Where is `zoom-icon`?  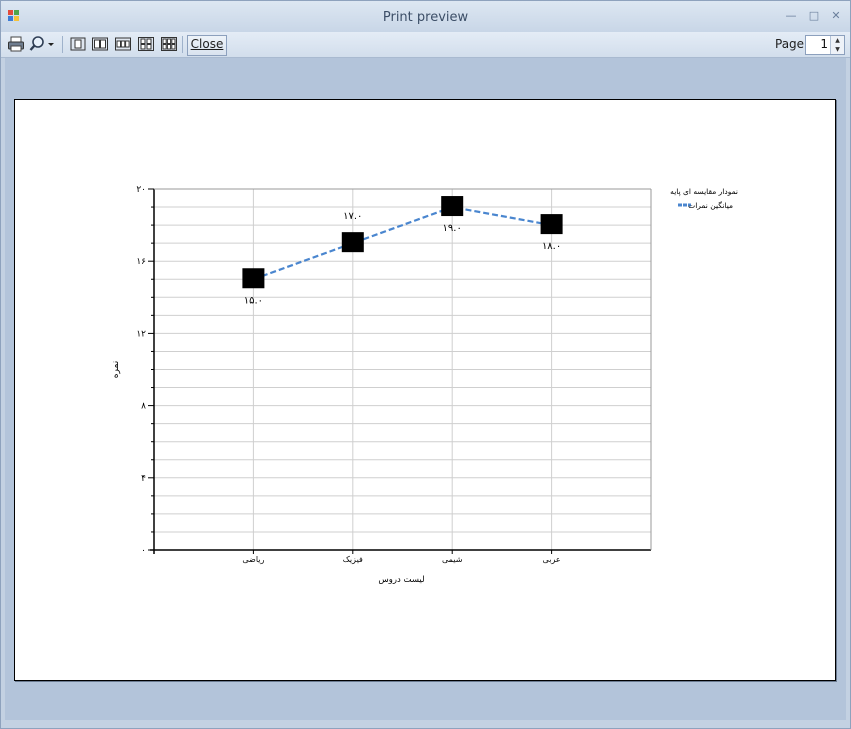 zoom-icon is located at coordinates (42, 44).